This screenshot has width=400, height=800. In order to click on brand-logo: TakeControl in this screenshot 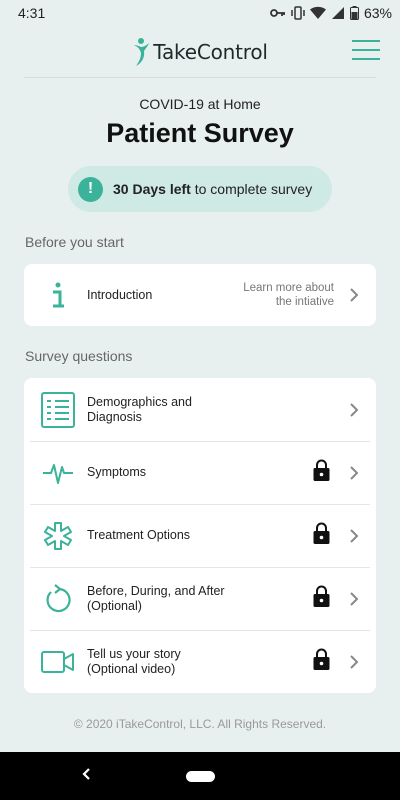, I will do `click(200, 52)`.